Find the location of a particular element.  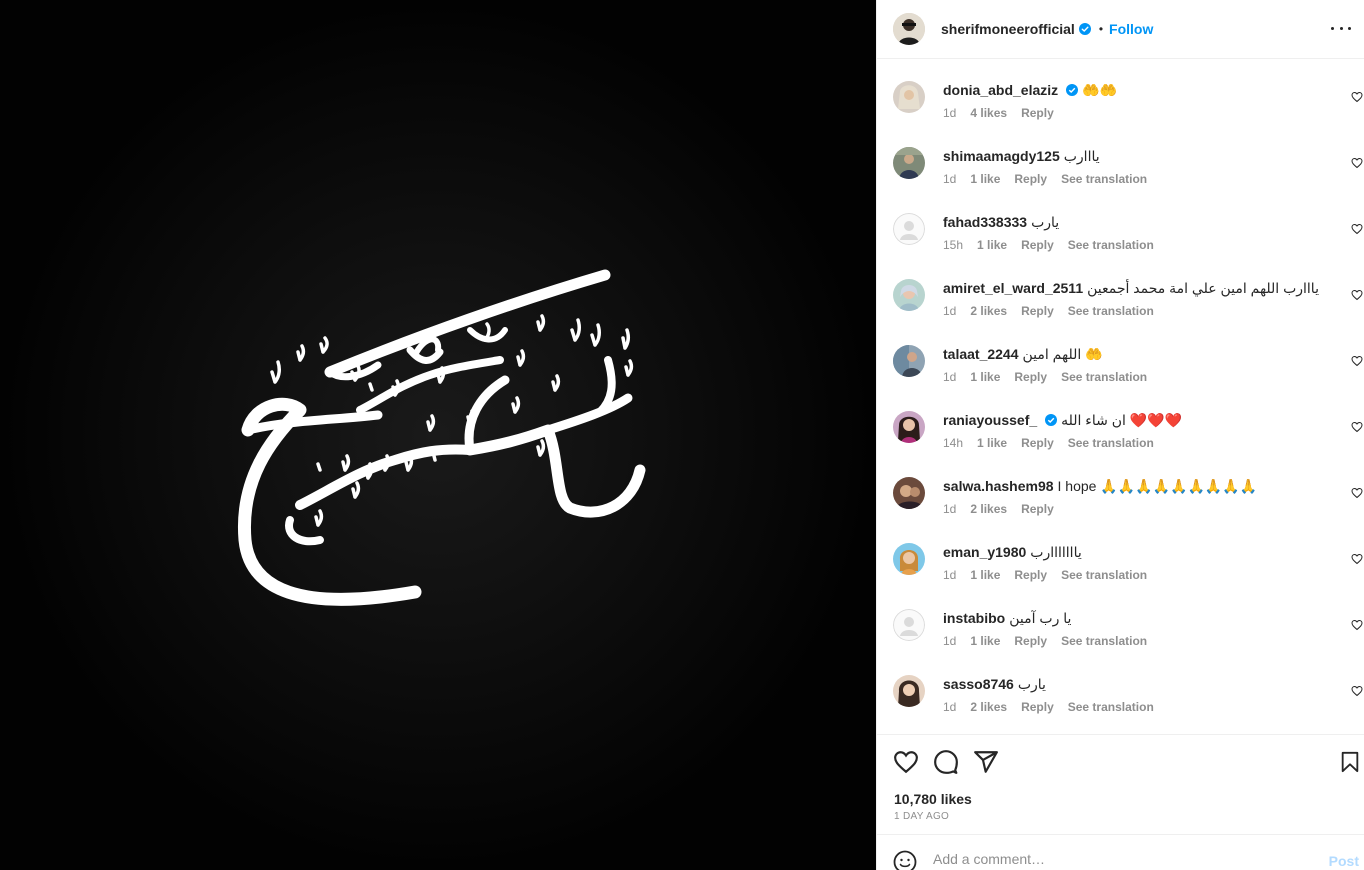

likes-count: 10,780 likes is located at coordinates (933, 799).